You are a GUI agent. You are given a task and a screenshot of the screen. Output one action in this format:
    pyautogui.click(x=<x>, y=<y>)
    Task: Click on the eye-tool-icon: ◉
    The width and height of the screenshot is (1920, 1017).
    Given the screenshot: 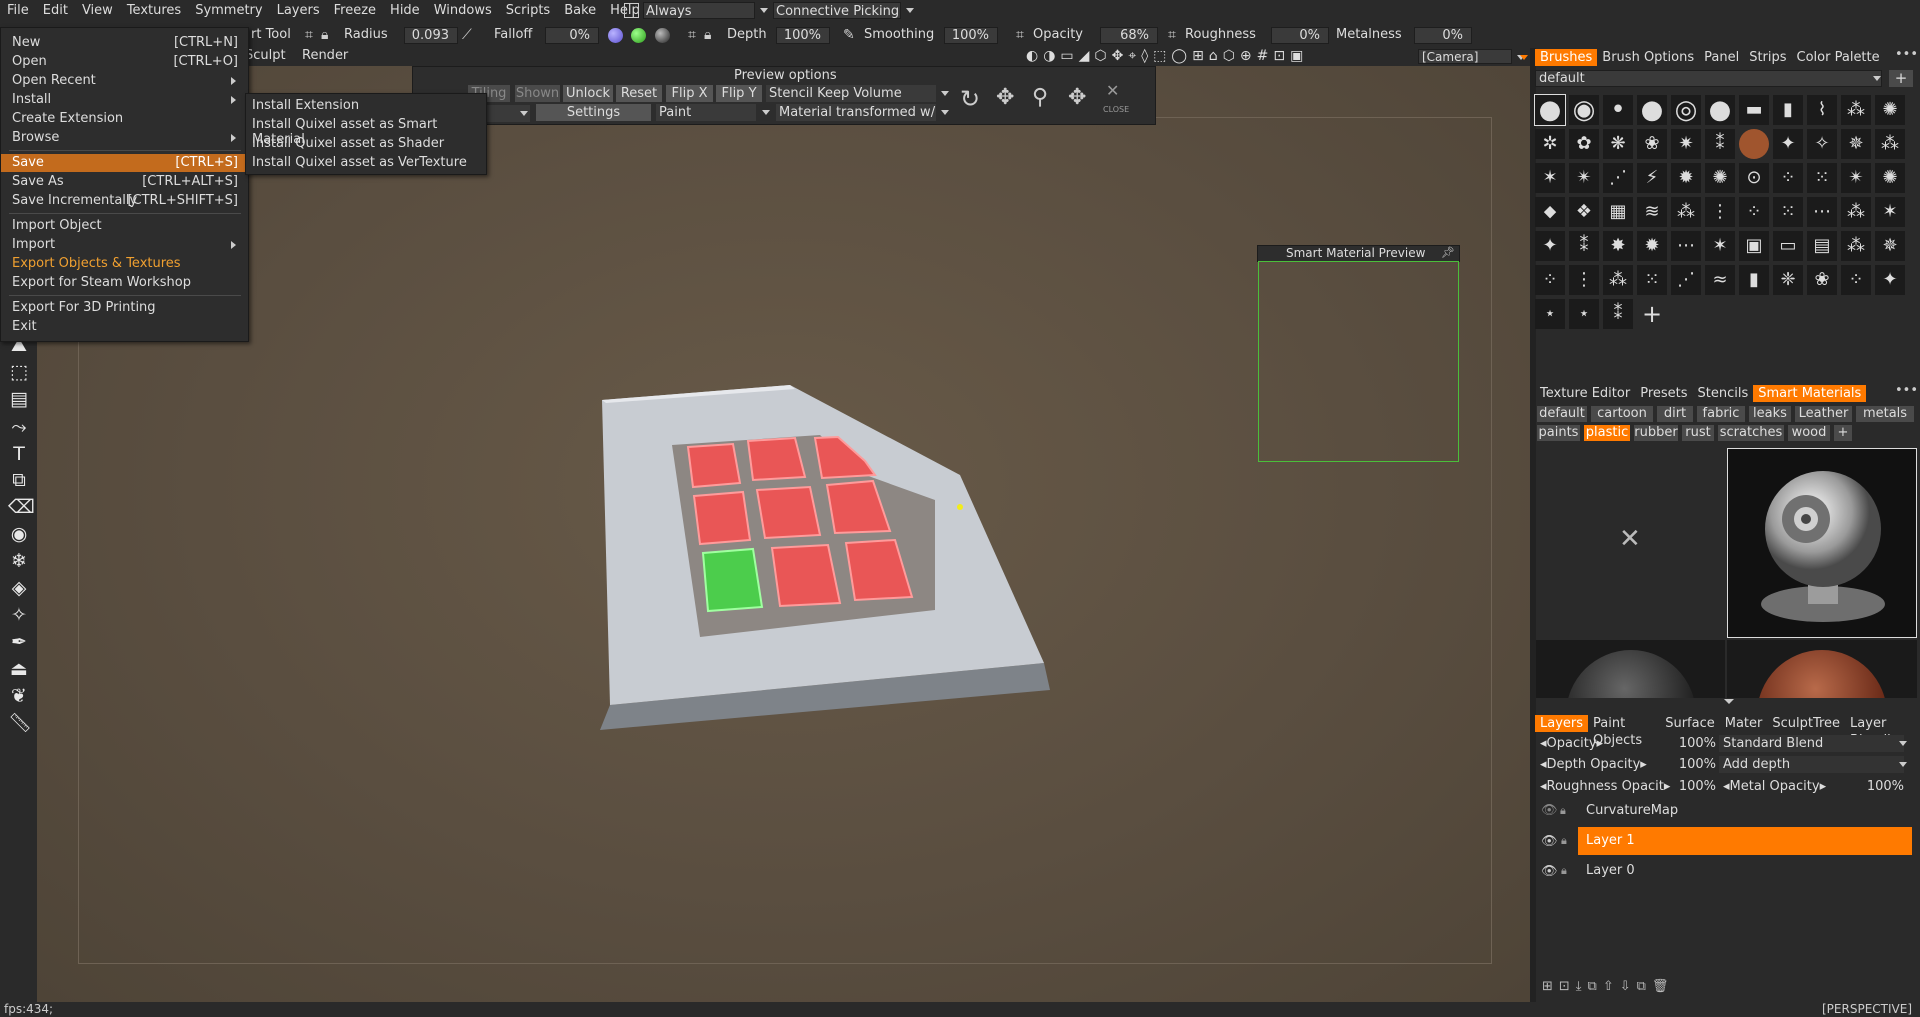 What is the action you would take?
    pyautogui.click(x=19, y=534)
    